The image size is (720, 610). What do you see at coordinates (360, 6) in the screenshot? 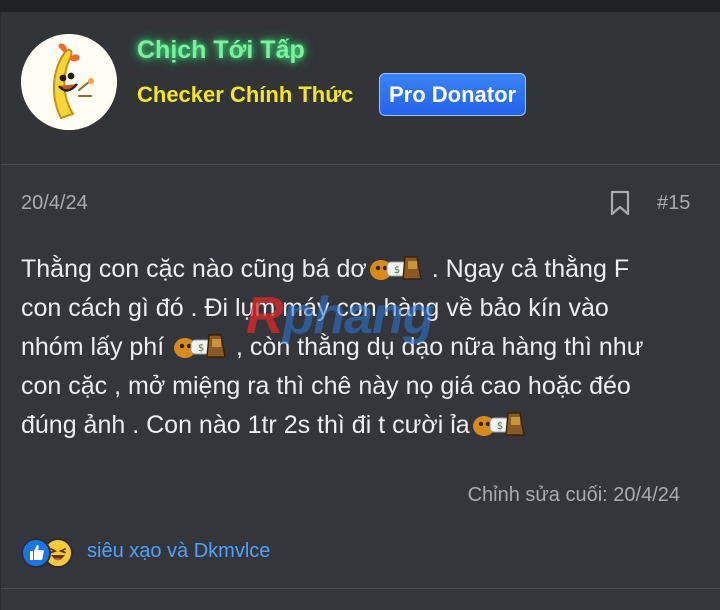
I see `top-strip` at bounding box center [360, 6].